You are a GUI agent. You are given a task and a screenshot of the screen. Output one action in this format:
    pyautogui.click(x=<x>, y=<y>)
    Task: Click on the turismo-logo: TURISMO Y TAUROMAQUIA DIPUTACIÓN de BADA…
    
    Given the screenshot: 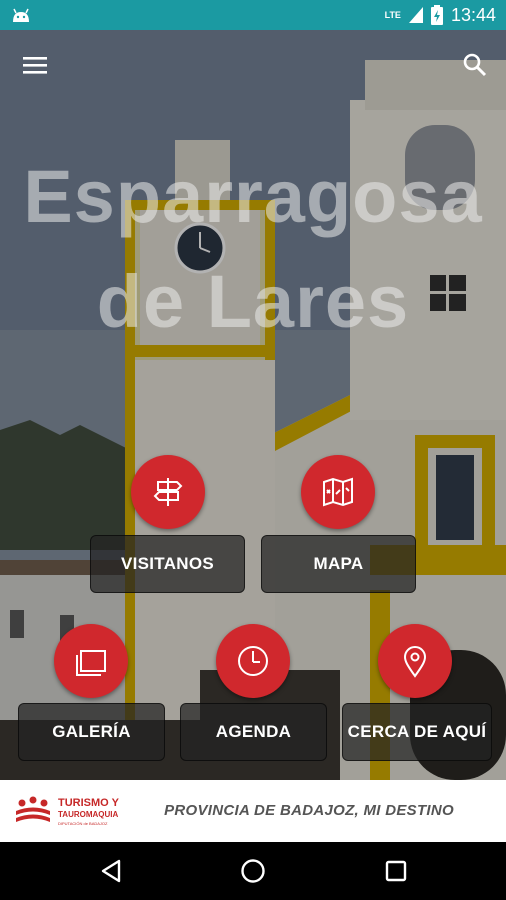 What is the action you would take?
    pyautogui.click(x=74, y=812)
    